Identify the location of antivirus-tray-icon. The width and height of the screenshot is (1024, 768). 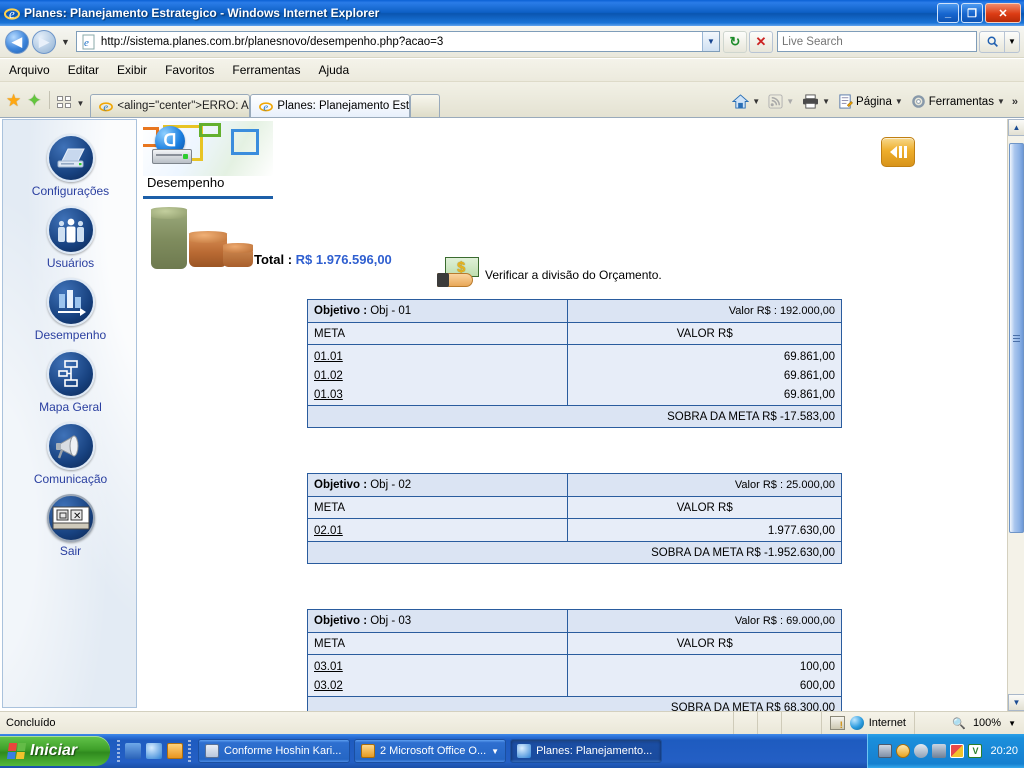
(957, 751).